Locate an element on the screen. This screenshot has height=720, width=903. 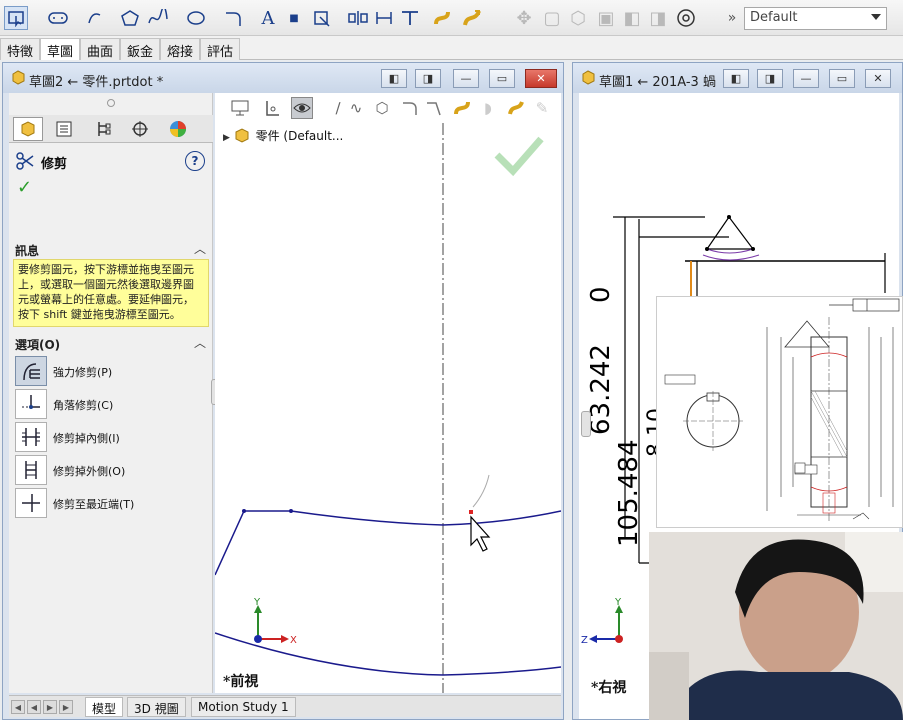
slot-icon is located at coordinates (58, 18).